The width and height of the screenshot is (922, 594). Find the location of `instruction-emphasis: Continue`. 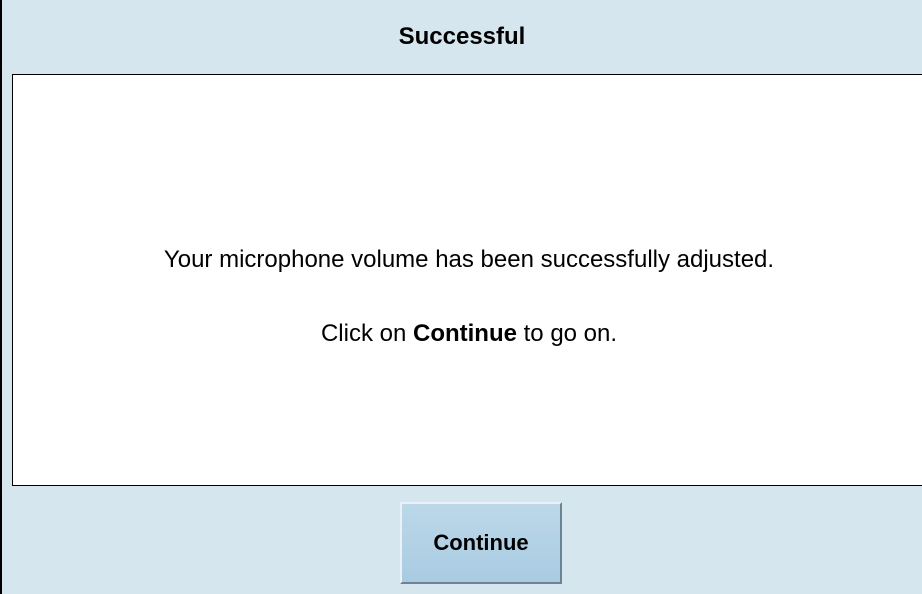

instruction-emphasis: Continue is located at coordinates (464, 333).